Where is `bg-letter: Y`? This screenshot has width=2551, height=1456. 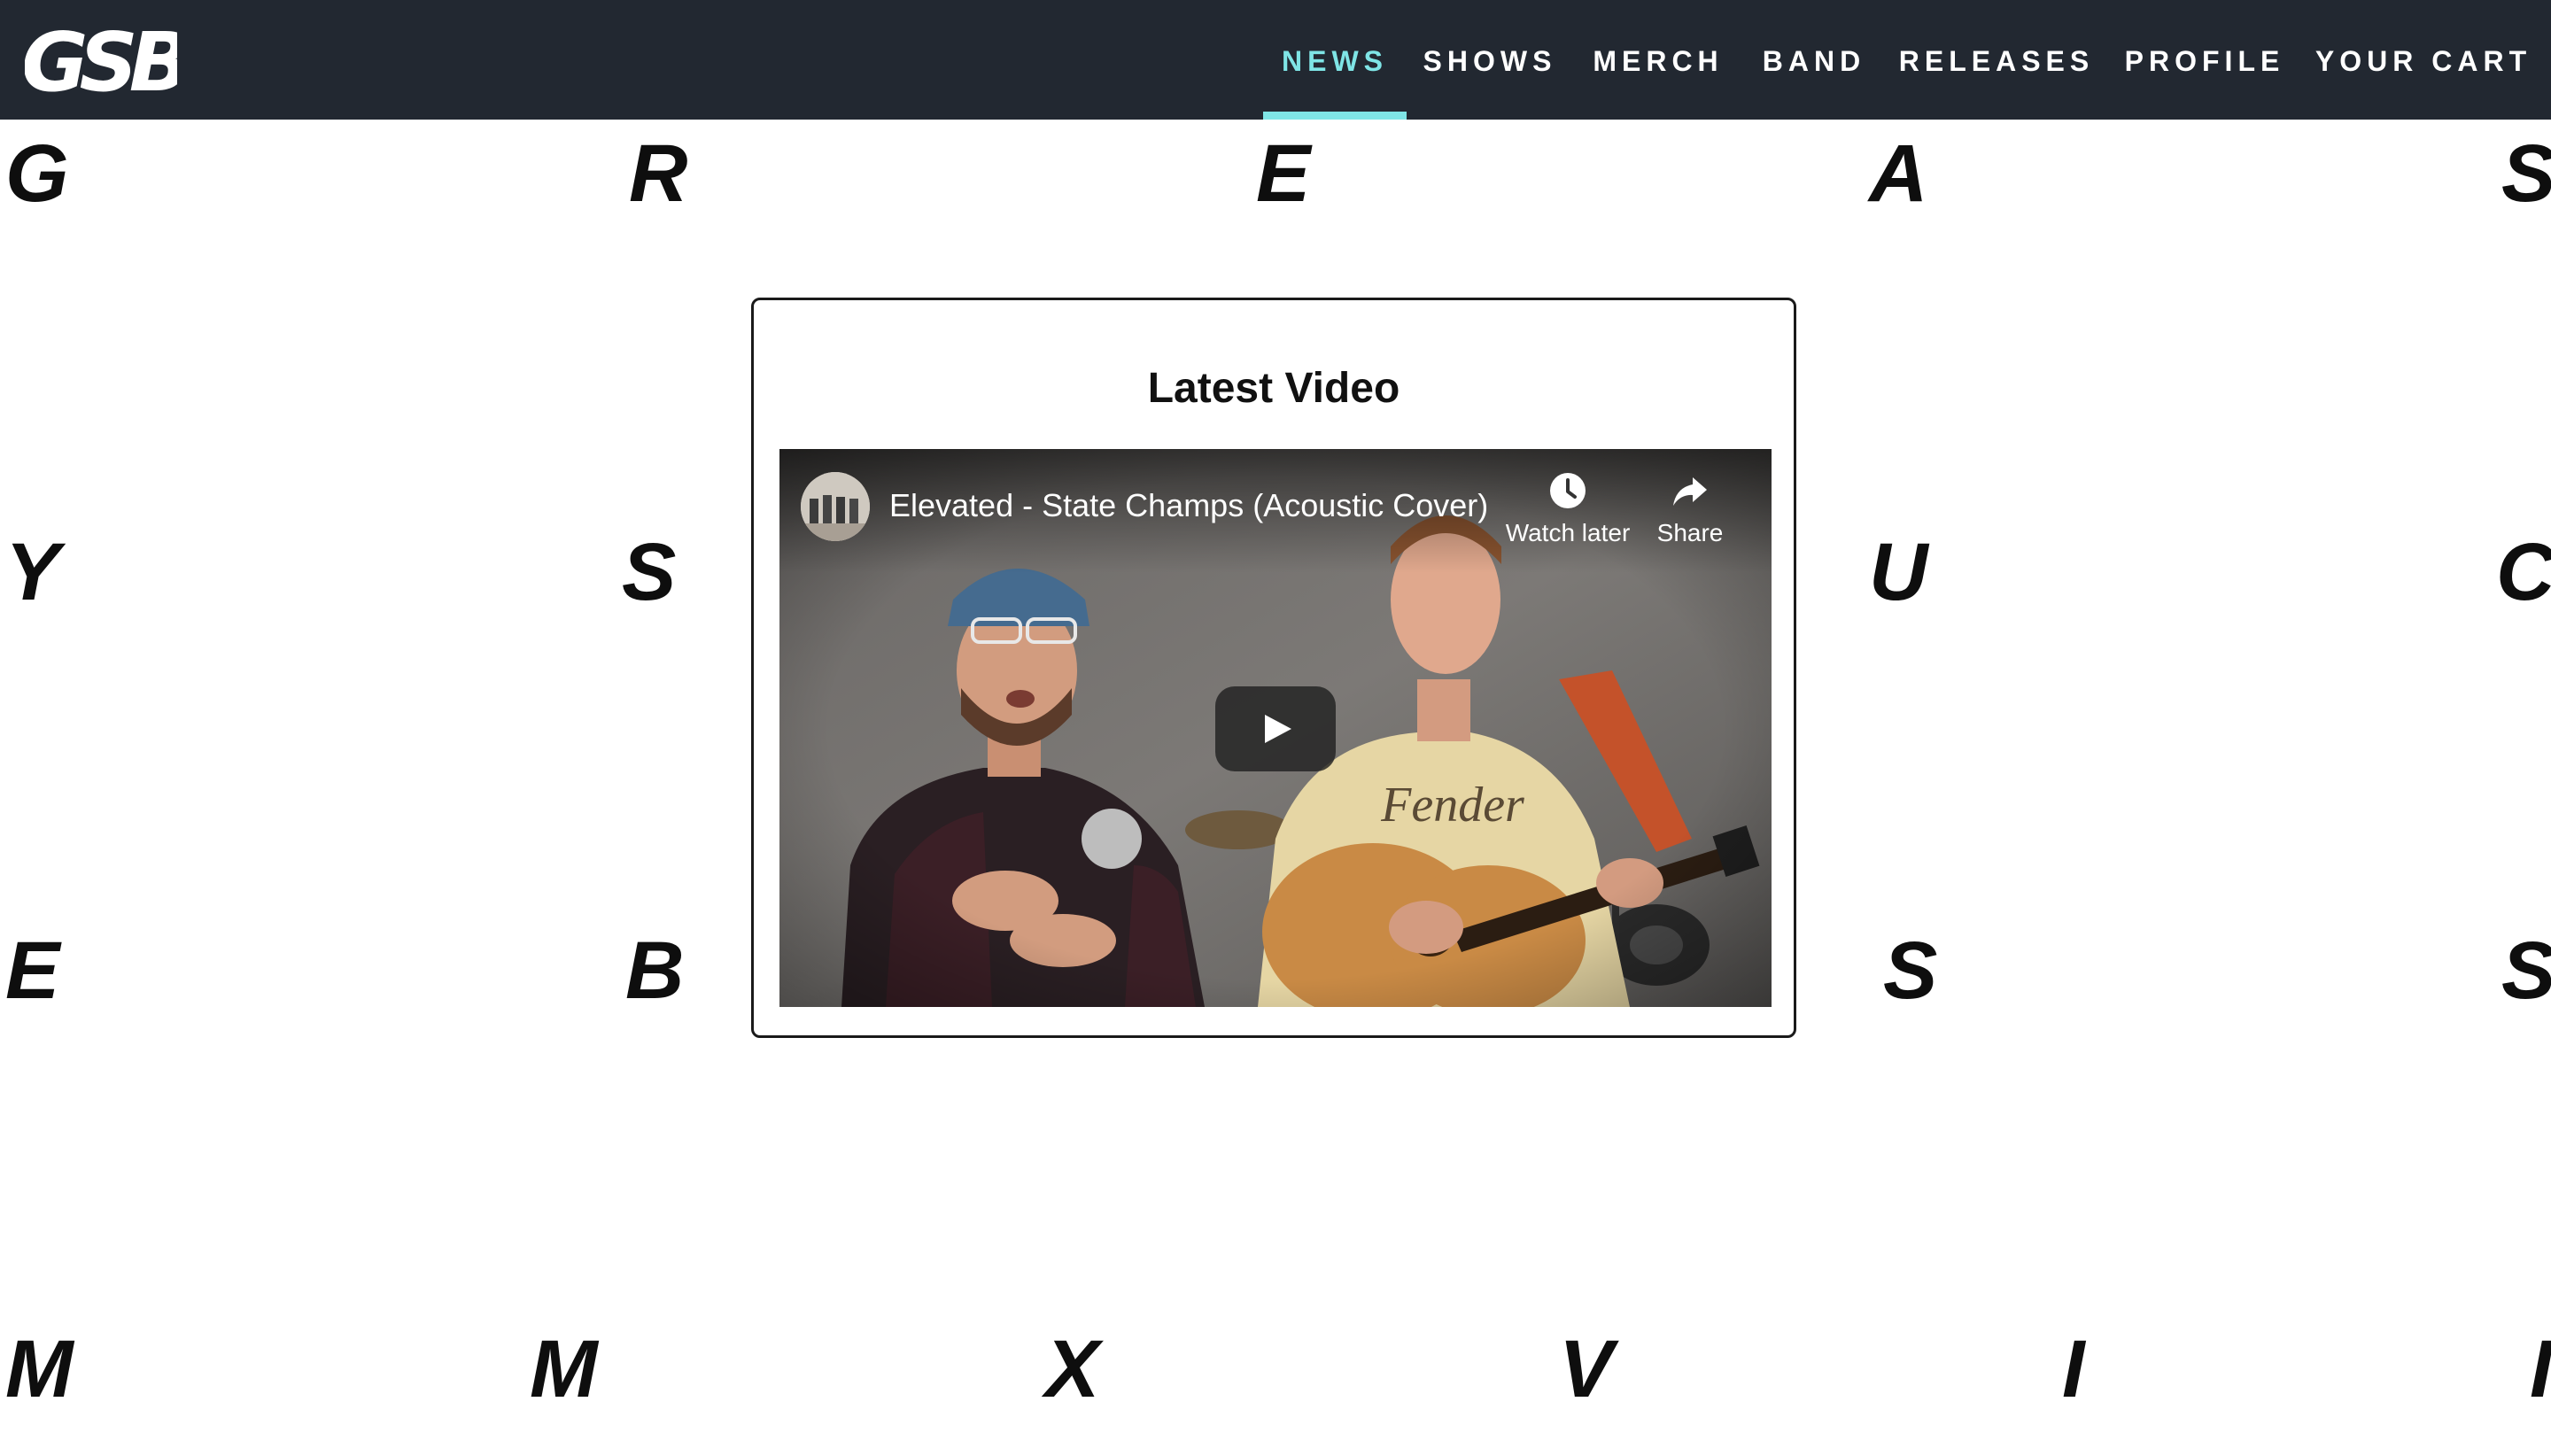
bg-letter: Y is located at coordinates (32, 572).